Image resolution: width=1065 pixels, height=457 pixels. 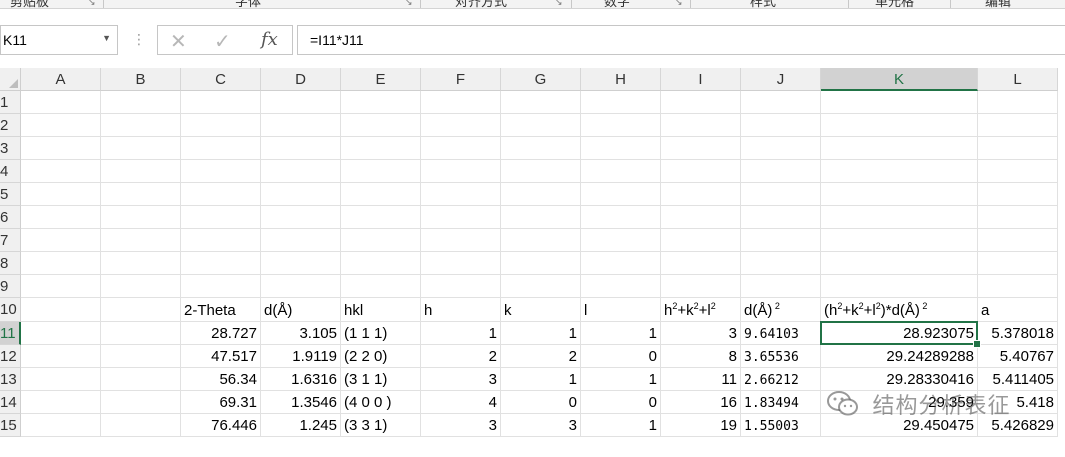 I want to click on cell-f9, so click(x=461, y=286).